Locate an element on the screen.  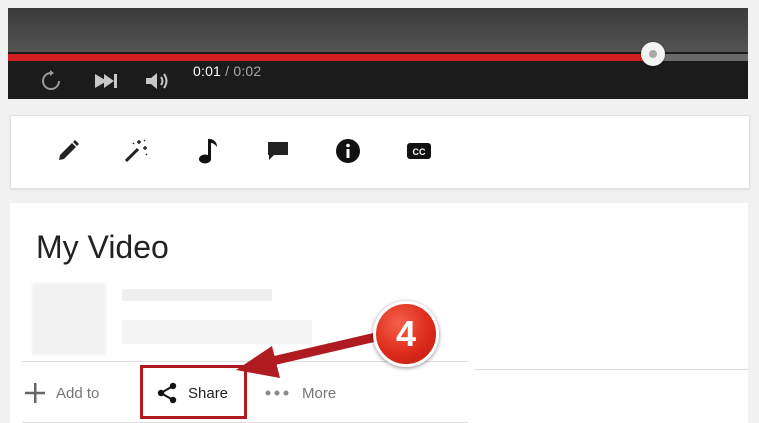
audio-note-icon is located at coordinates (208, 151).